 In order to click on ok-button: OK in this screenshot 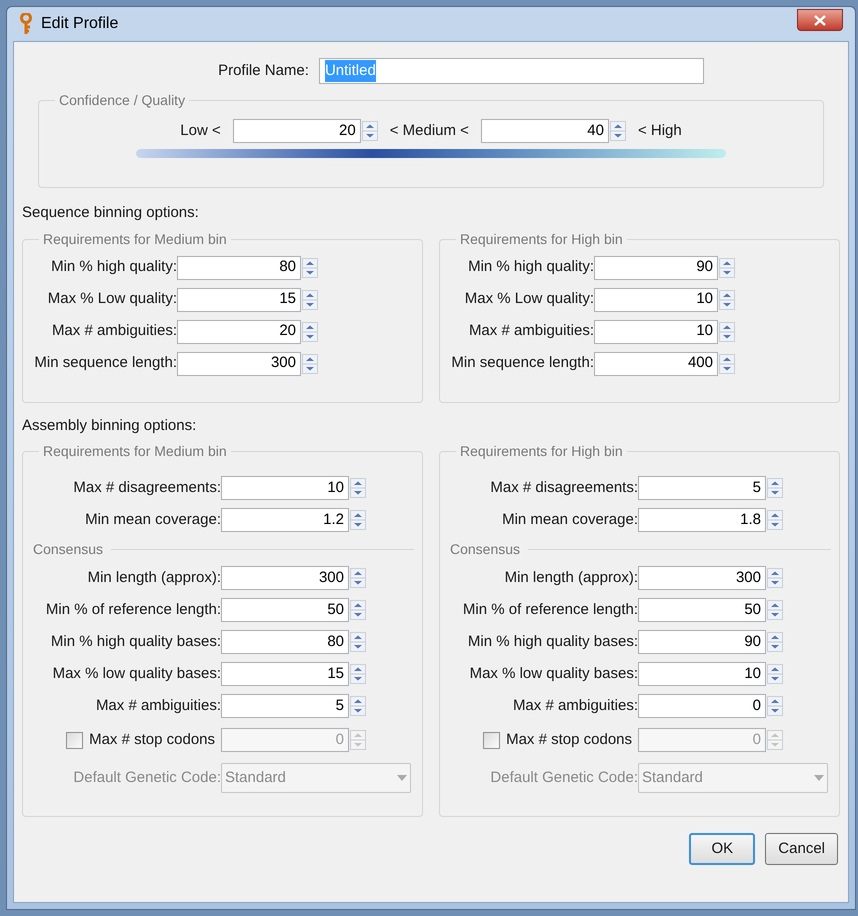, I will do `click(722, 849)`.